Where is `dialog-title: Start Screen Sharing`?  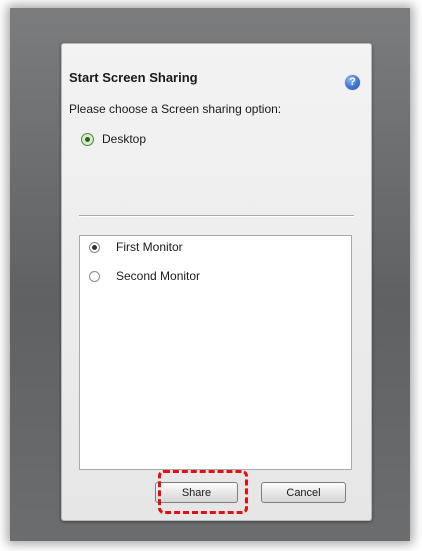 dialog-title: Start Screen Sharing is located at coordinates (133, 77).